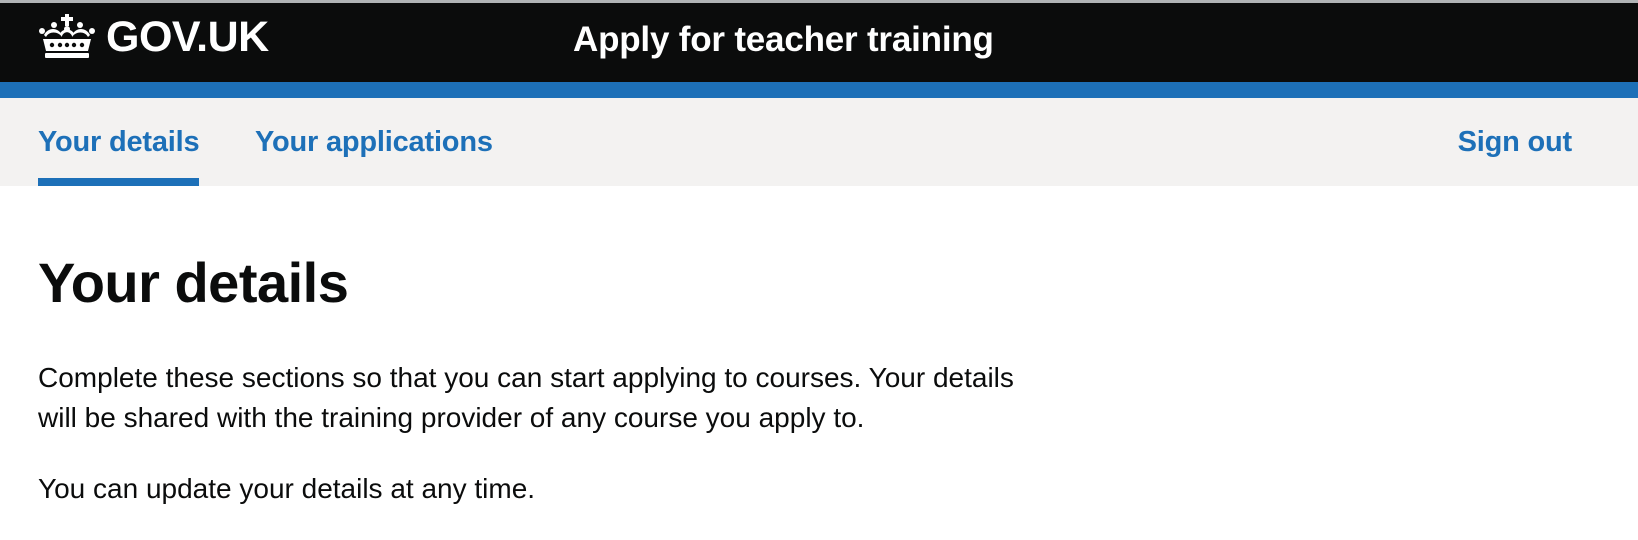 The height and width of the screenshot is (540, 1638). I want to click on header-blue-stripe, so click(819, 90).